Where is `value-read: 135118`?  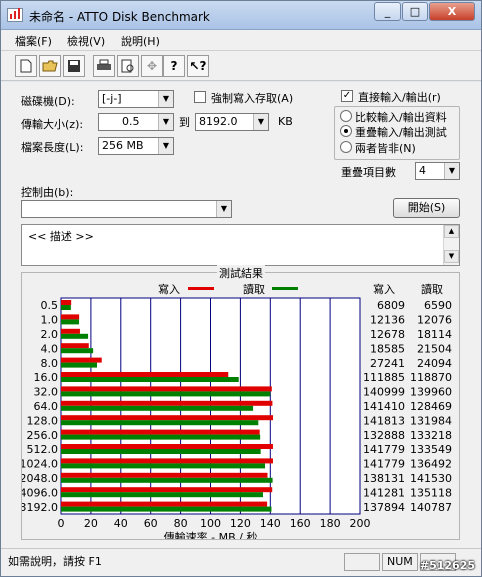
value-read: 135118 is located at coordinates (431, 492).